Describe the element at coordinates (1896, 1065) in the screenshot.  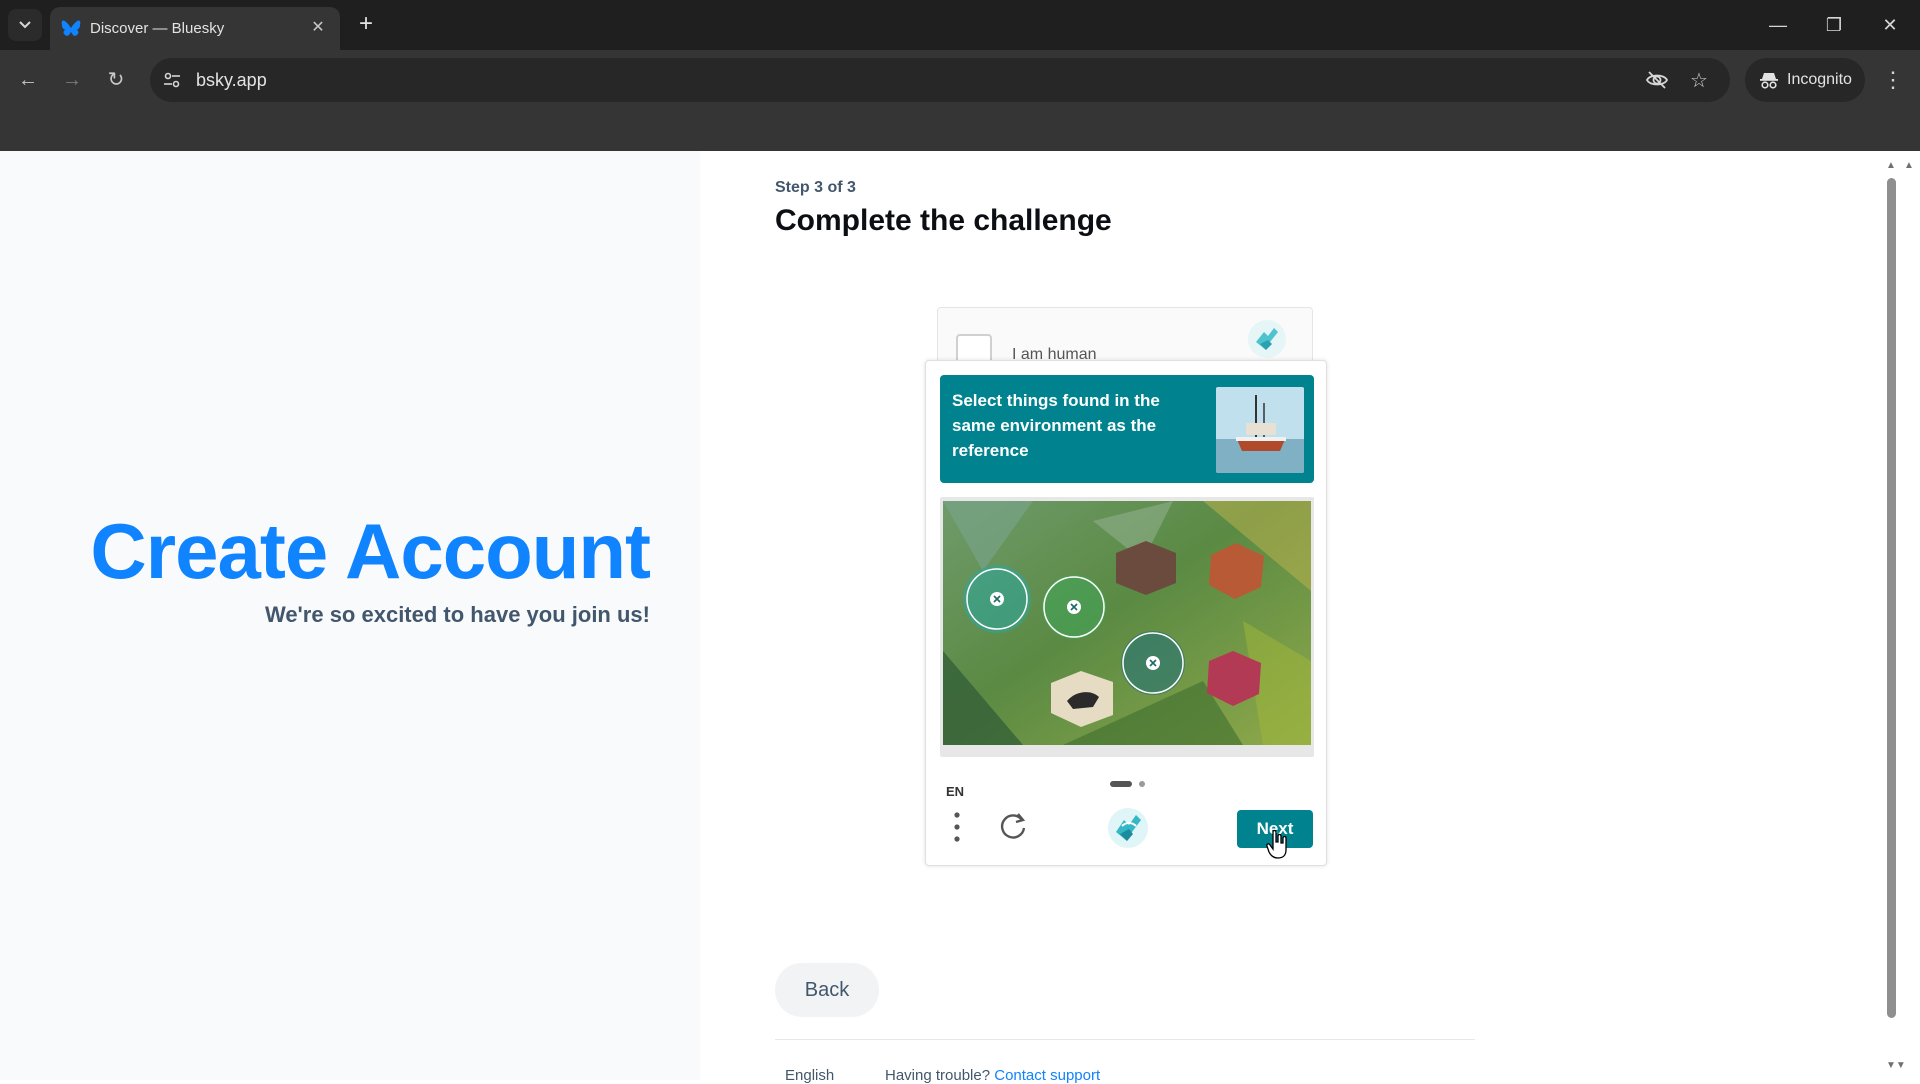
I see `scroll-down-icon: ▼▼` at that location.